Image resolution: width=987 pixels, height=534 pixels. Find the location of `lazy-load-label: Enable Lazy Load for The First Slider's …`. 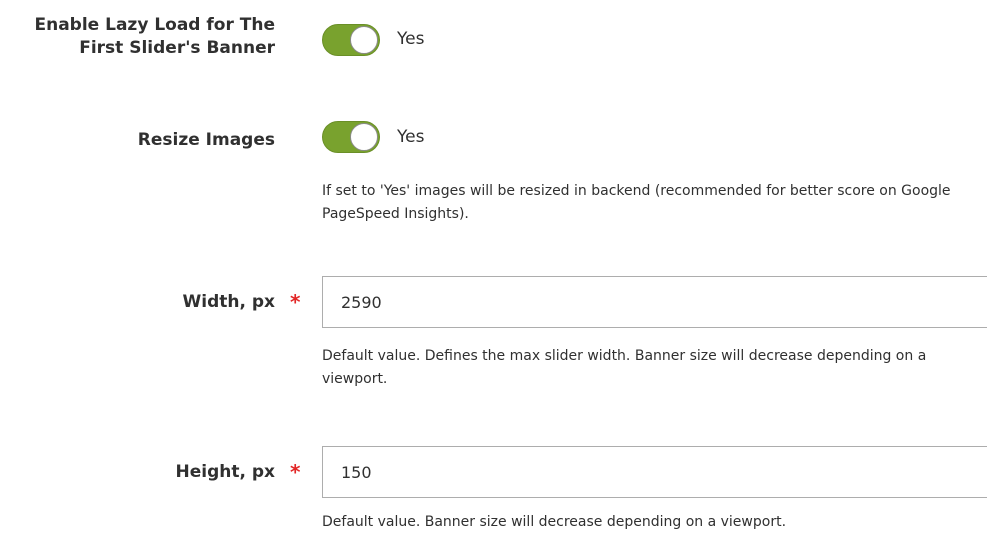

lazy-load-label: Enable Lazy Load for The First Slider's … is located at coordinates (154, 37).